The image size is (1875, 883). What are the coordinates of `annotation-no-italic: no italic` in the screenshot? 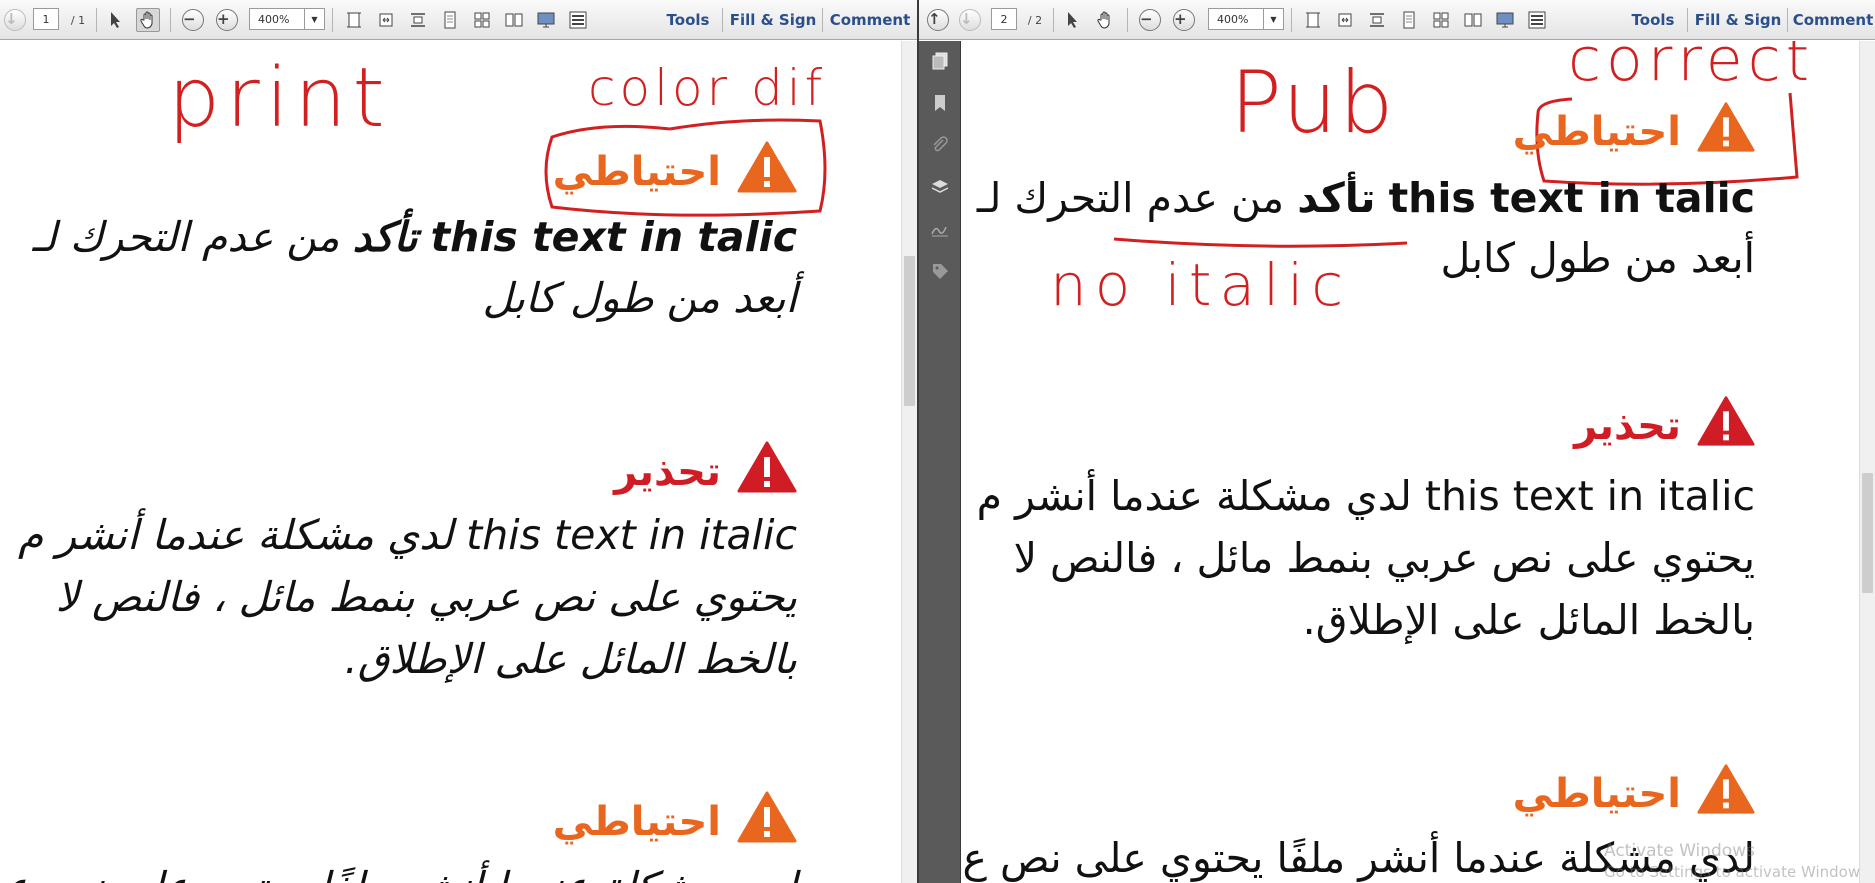 It's located at (1201, 285).